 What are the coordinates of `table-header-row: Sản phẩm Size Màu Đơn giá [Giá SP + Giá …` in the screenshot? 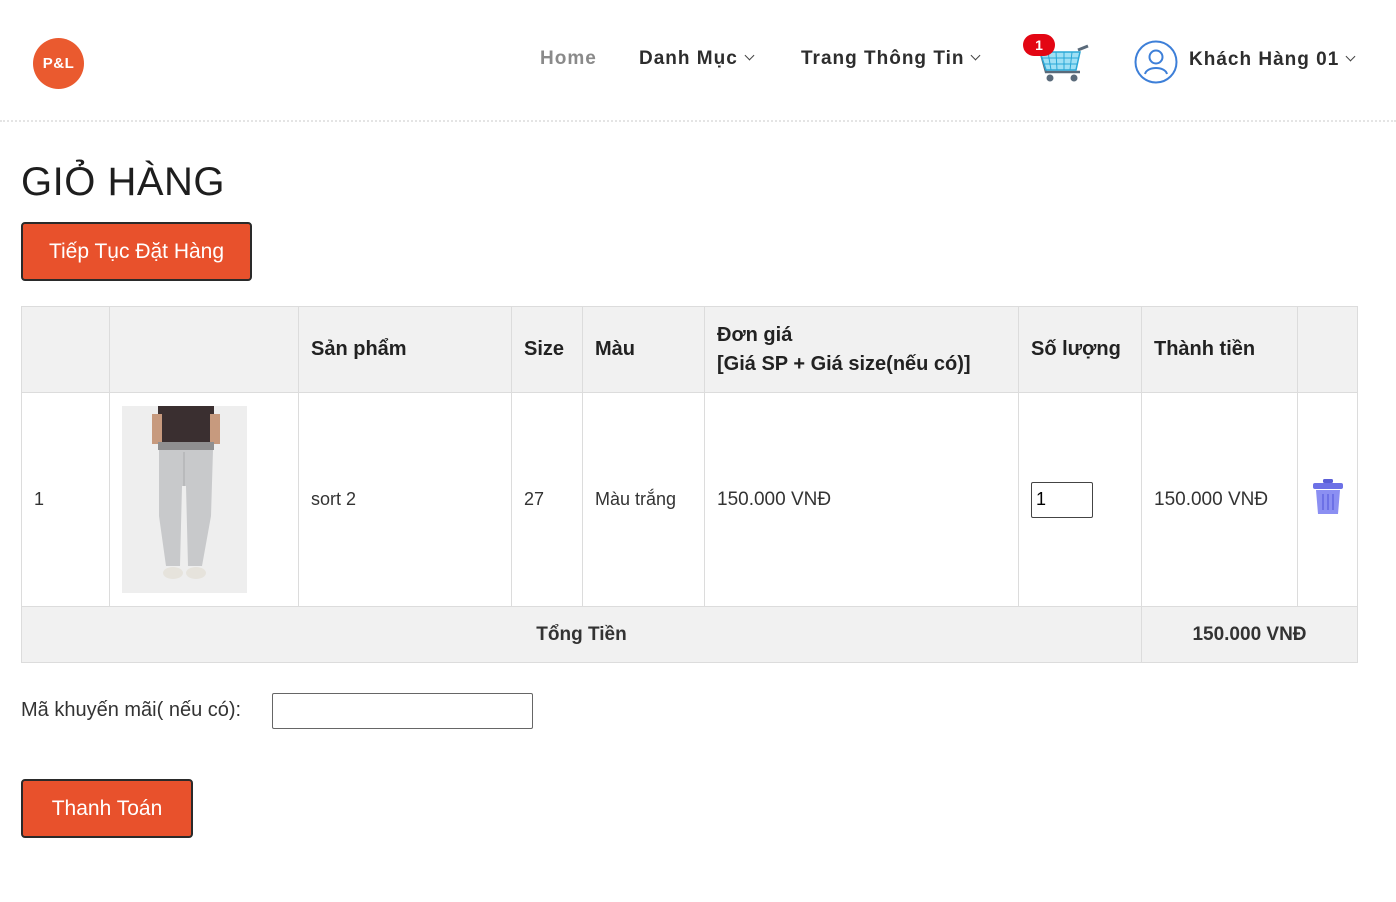 It's located at (689, 349).